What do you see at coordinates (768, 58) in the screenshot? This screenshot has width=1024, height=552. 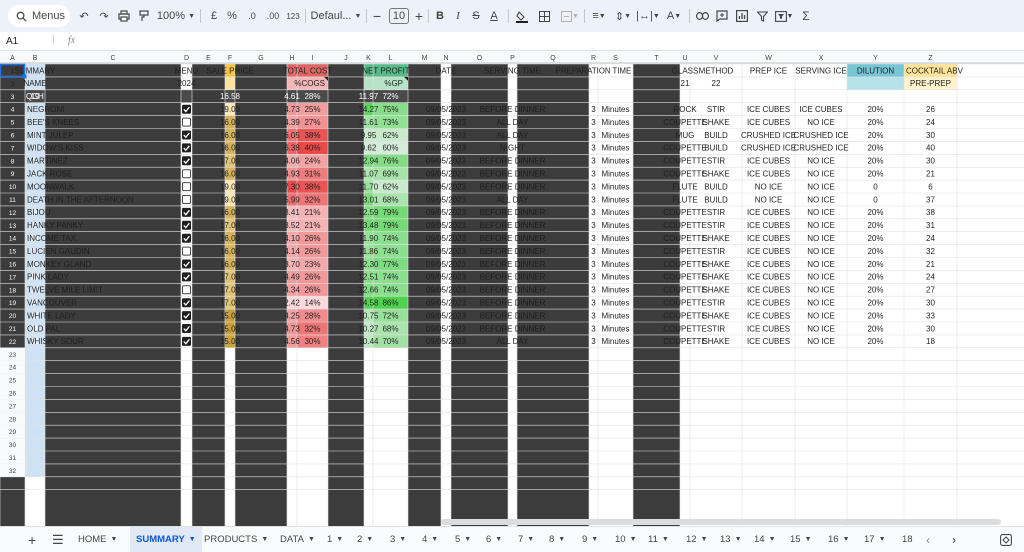 I see `column-header-w: W` at bounding box center [768, 58].